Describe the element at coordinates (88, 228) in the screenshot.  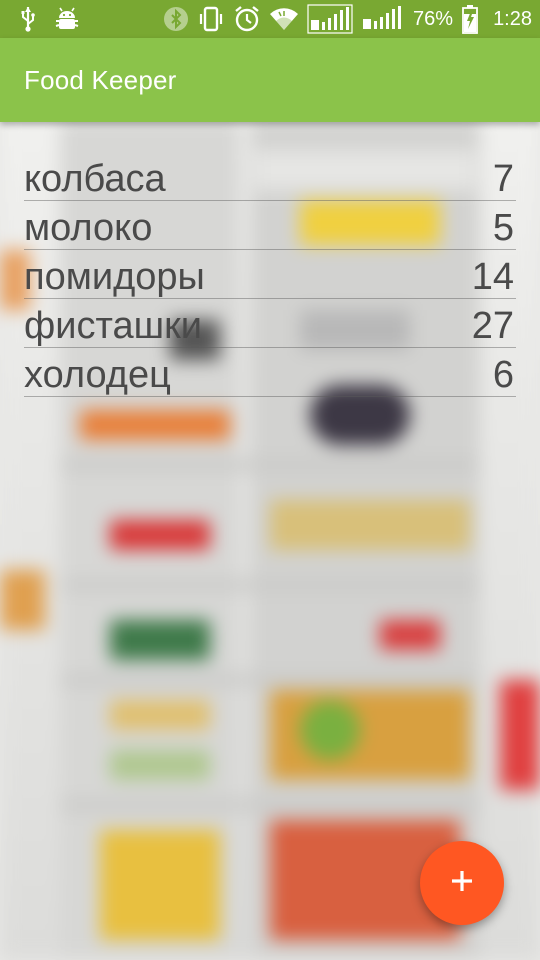
I see `food-name: молоко` at that location.